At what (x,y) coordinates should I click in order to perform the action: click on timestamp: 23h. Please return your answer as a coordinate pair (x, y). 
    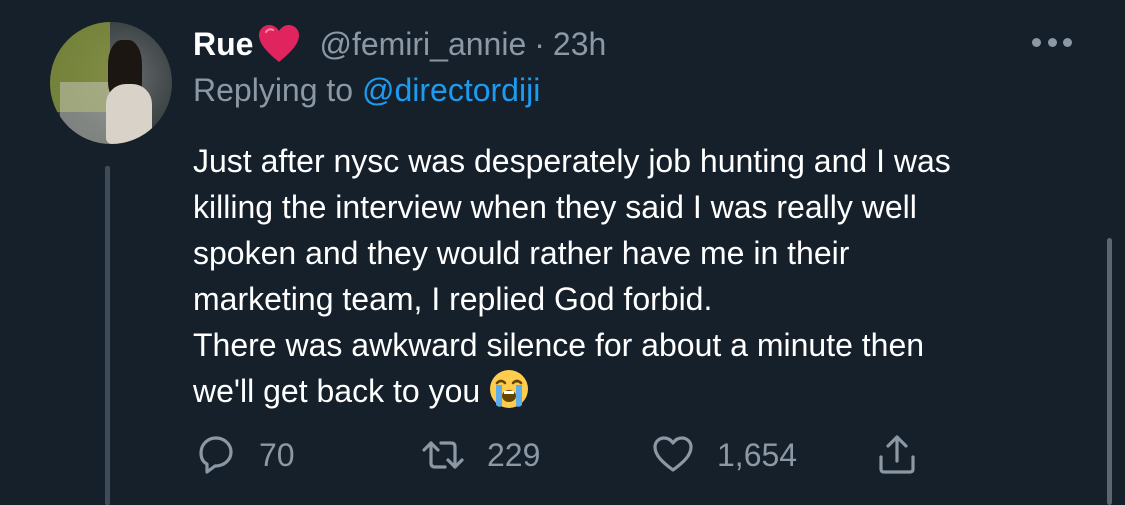
    Looking at the image, I should click on (579, 44).